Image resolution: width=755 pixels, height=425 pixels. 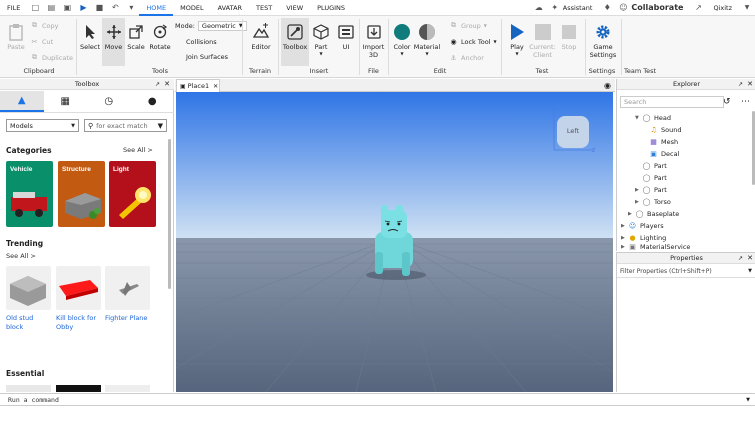 I want to click on scale-tool: Scale, so click(x=136, y=37).